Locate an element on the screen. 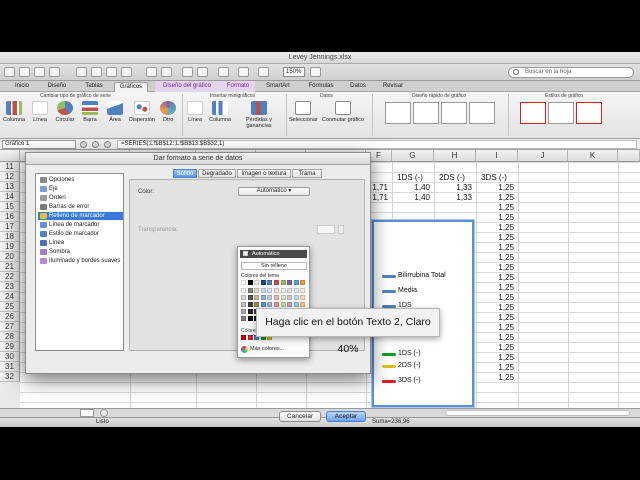  row-header: 17 is located at coordinates (10, 227).